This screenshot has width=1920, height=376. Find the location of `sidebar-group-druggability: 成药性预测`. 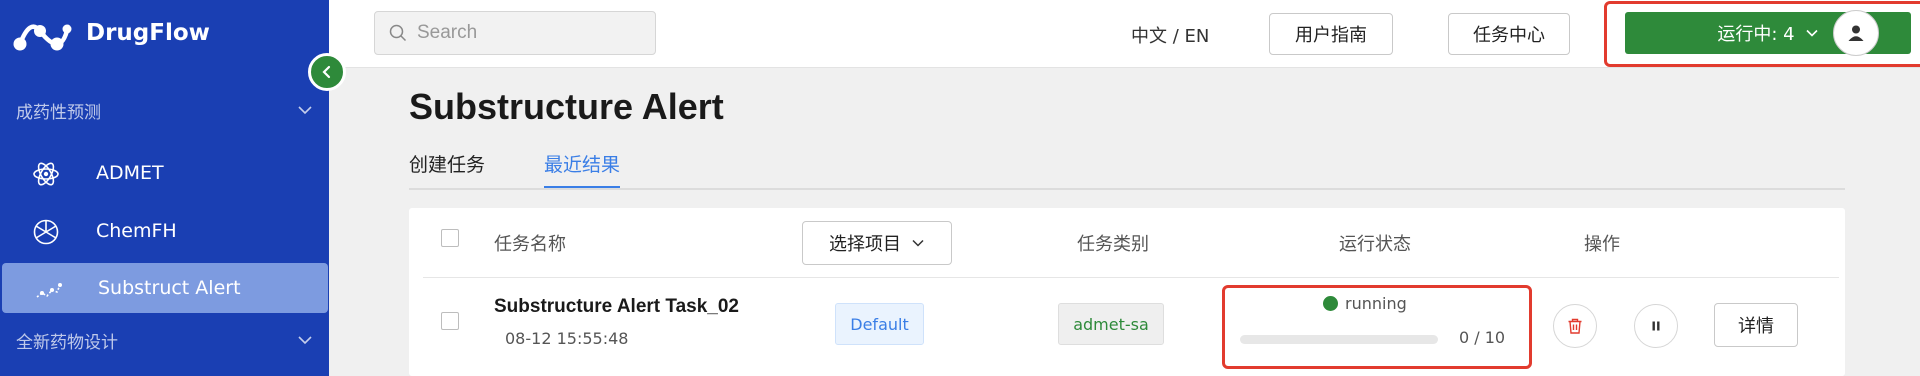

sidebar-group-druggability: 成药性预测 is located at coordinates (164, 110).